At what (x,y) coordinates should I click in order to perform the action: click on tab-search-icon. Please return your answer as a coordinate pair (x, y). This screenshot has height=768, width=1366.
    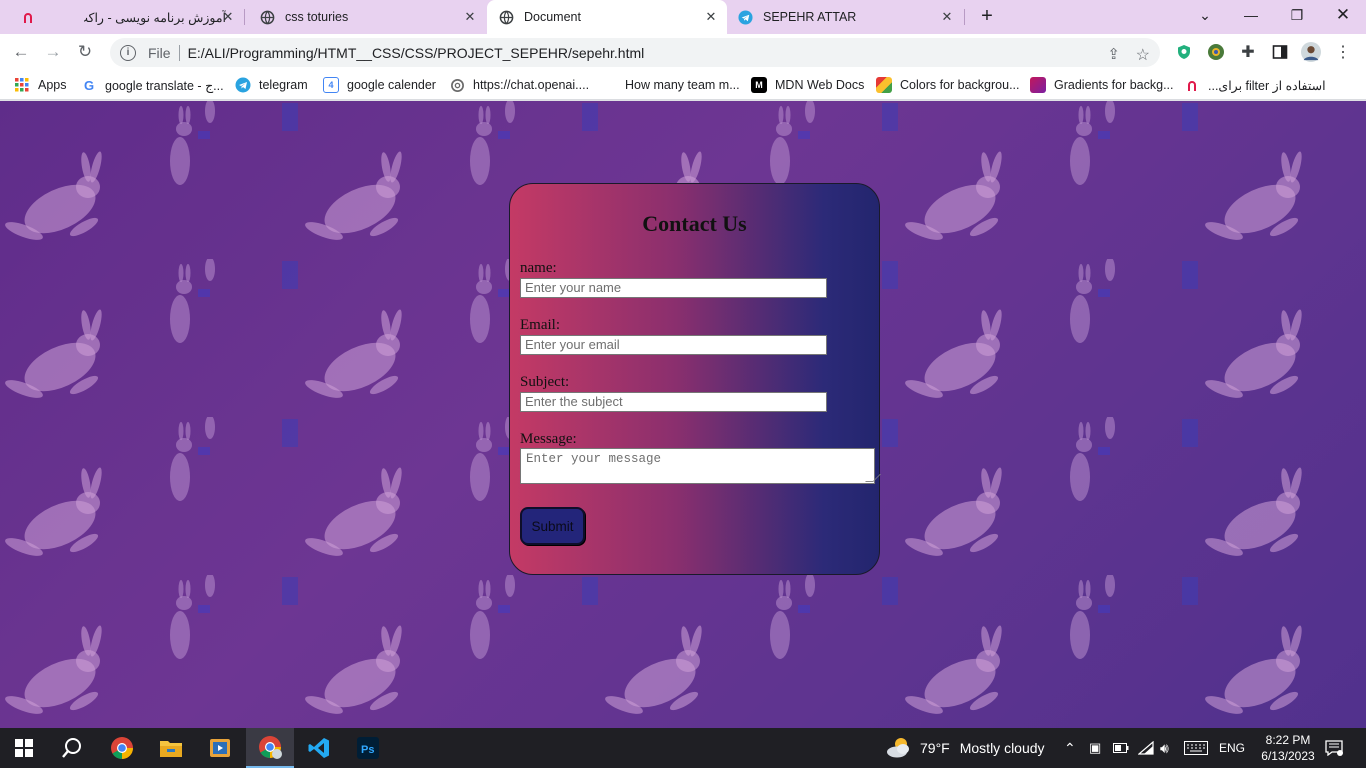
    Looking at the image, I should click on (26, 17).